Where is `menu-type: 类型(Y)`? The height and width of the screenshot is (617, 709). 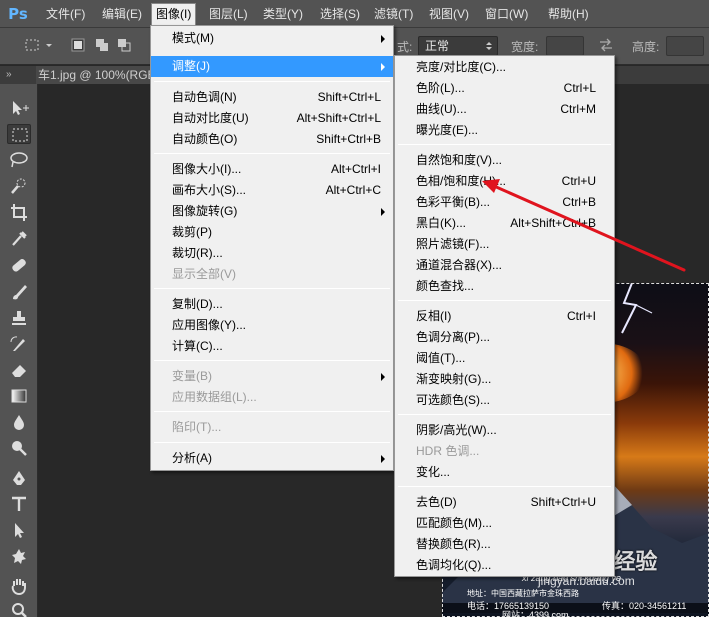 menu-type: 类型(Y) is located at coordinates (283, 14).